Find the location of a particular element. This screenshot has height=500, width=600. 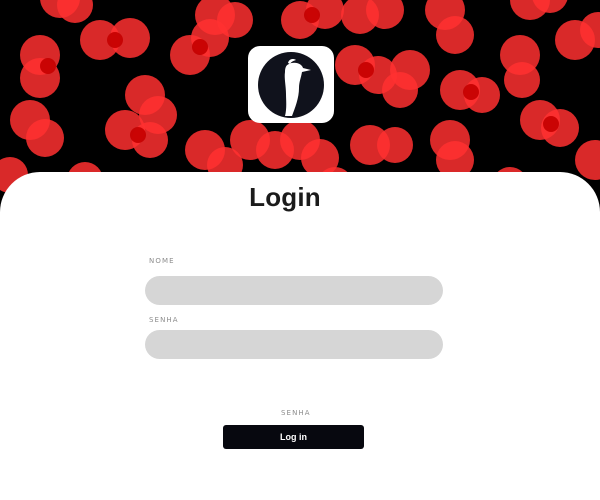

woodpecker-icon is located at coordinates (291, 84).